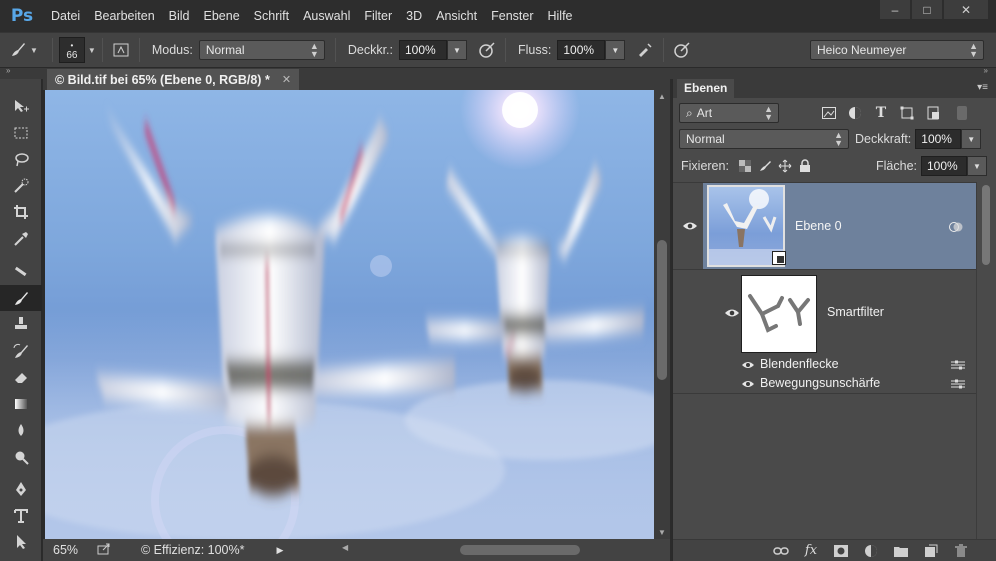 The image size is (996, 561). I want to click on crop-icon, so click(21, 212).